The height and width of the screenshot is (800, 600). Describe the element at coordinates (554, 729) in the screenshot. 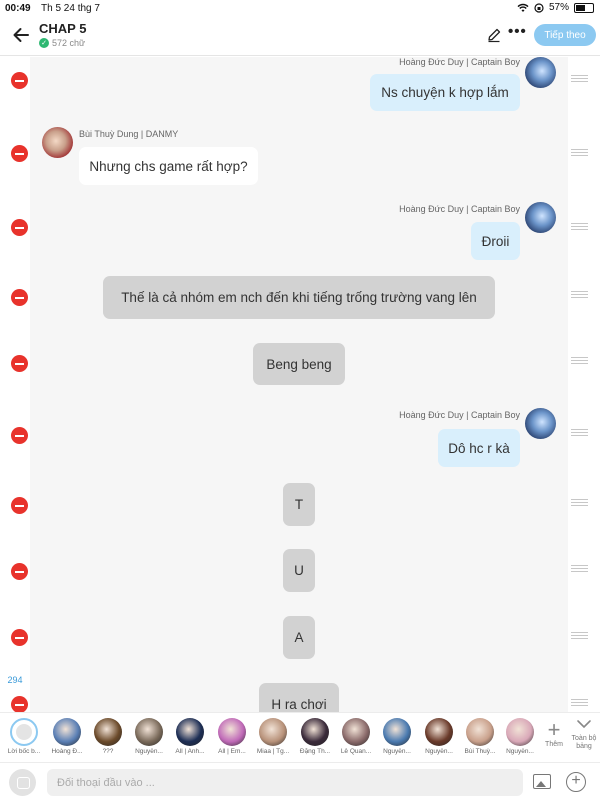

I see `plus-icon: +` at that location.